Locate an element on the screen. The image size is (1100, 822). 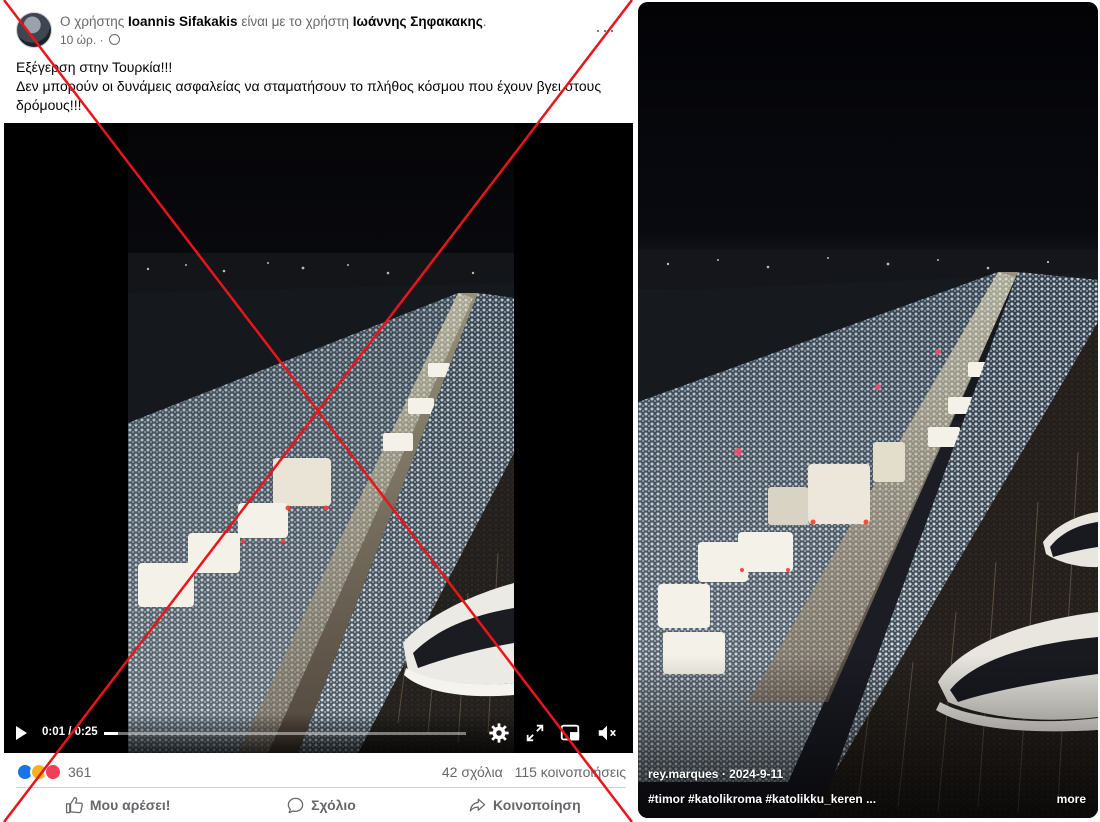
comments-count: 42 σχόλια is located at coordinates (472, 772).